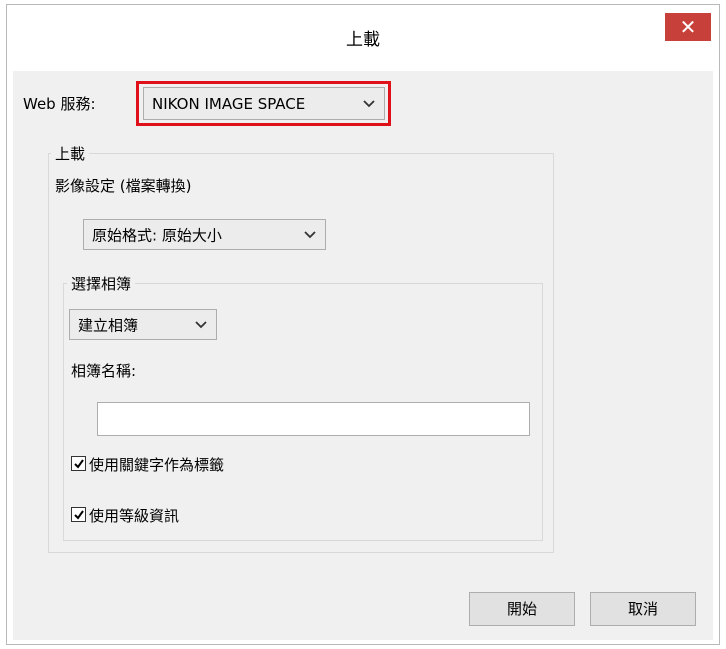 Image resolution: width=726 pixels, height=649 pixels. I want to click on format-selected: 原始格式: 原始大小, so click(157, 235).